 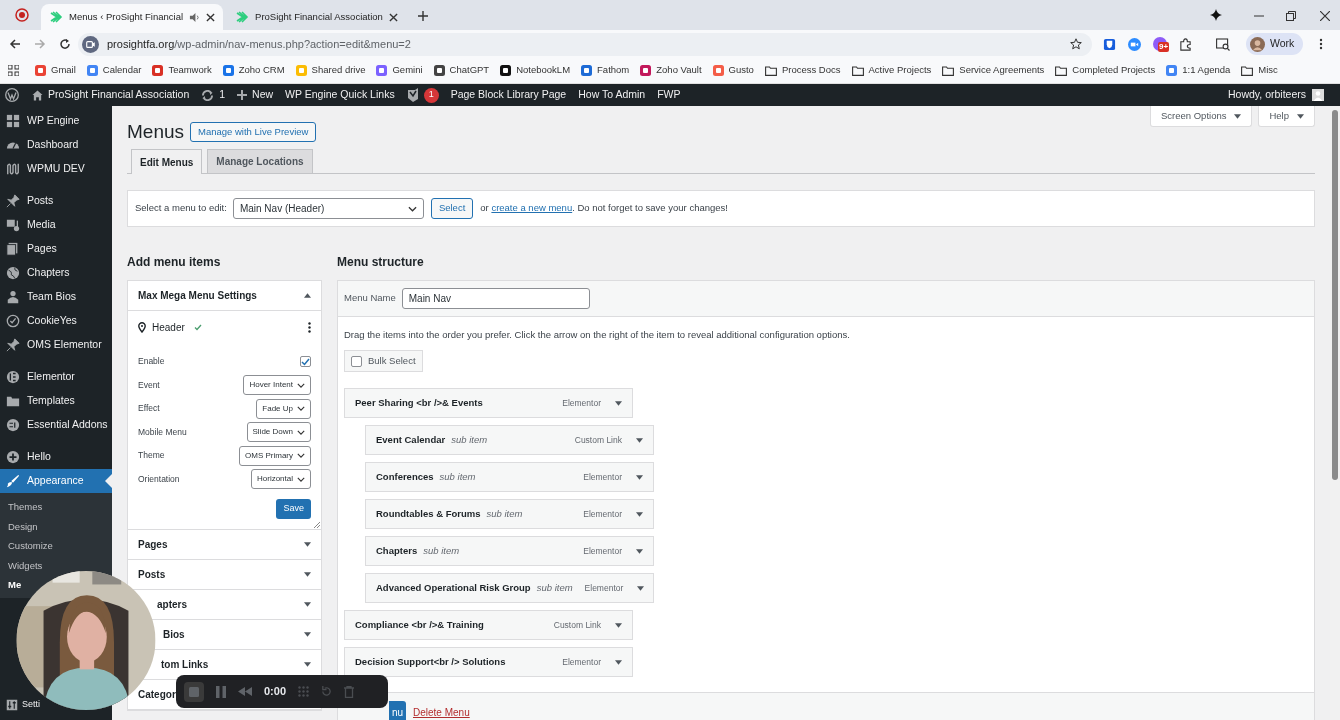 What do you see at coordinates (56, 425) in the screenshot?
I see `sidebar-item: Essential Addons` at bounding box center [56, 425].